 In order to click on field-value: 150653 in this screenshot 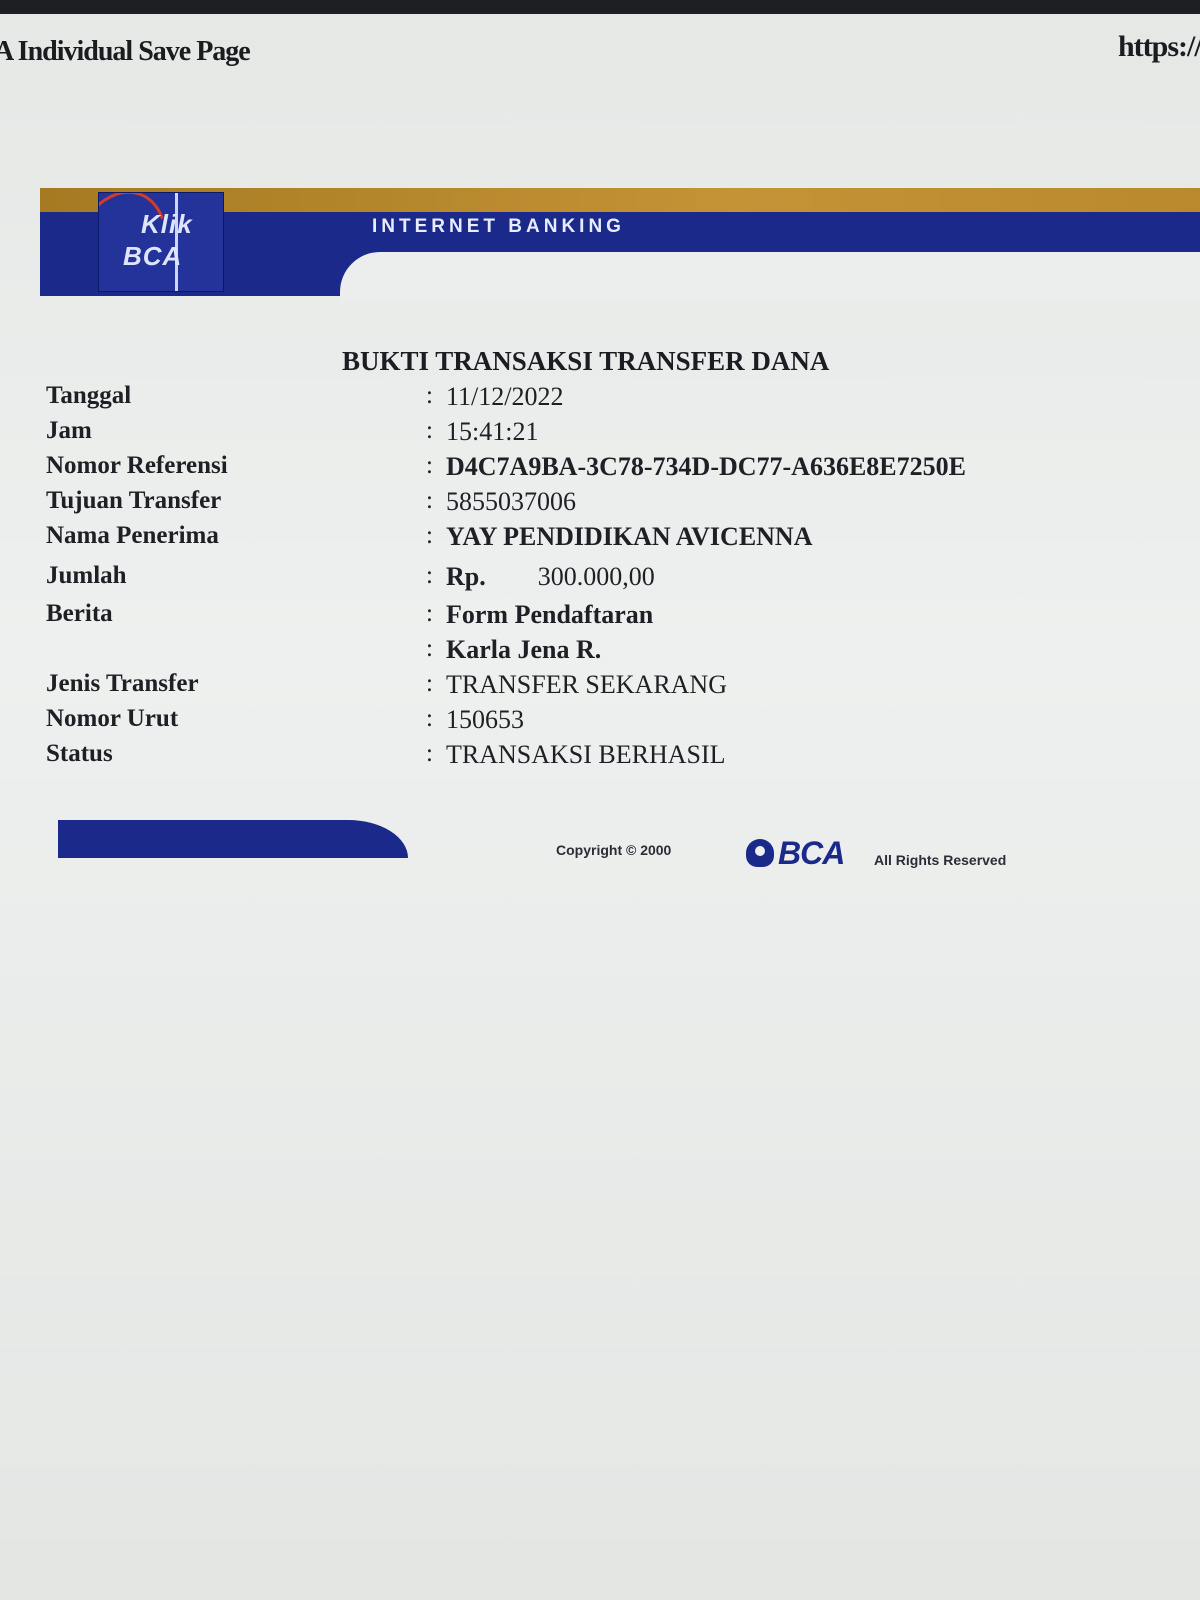, I will do `click(485, 719)`.